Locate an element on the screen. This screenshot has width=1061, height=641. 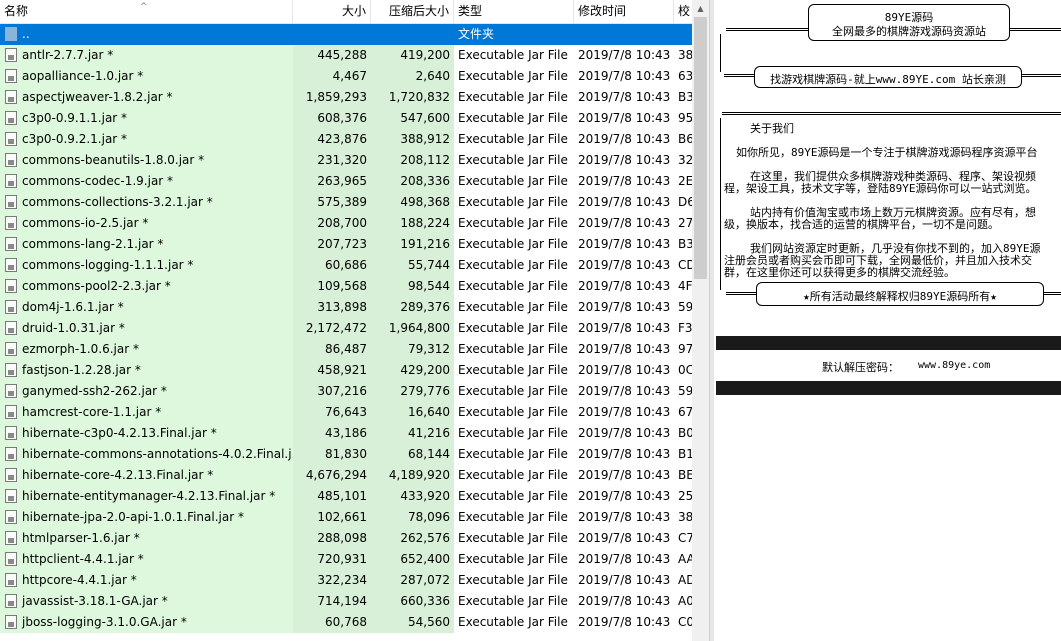
column-header-type: 类型 is located at coordinates (514, 11).